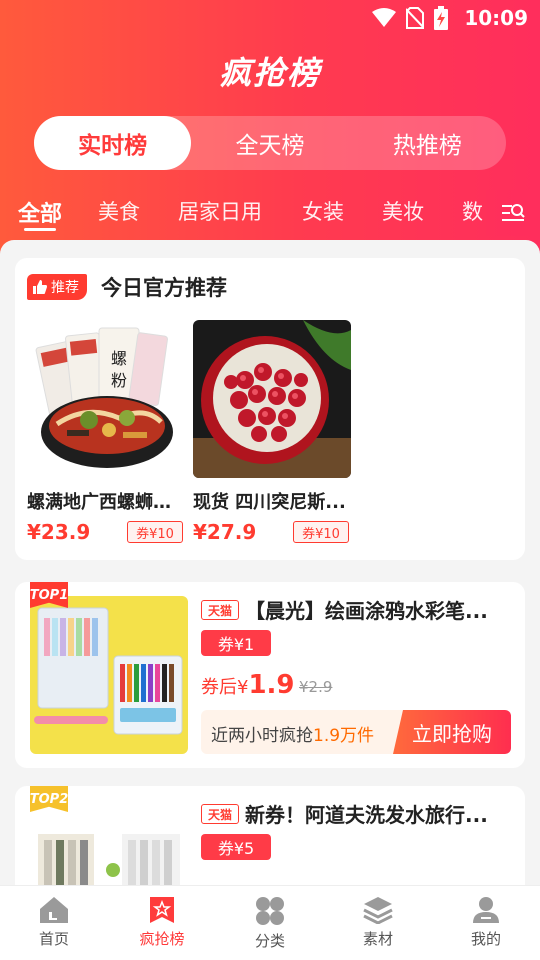  What do you see at coordinates (485, 939) in the screenshot?
I see `tab-label: 我的` at bounding box center [485, 939].